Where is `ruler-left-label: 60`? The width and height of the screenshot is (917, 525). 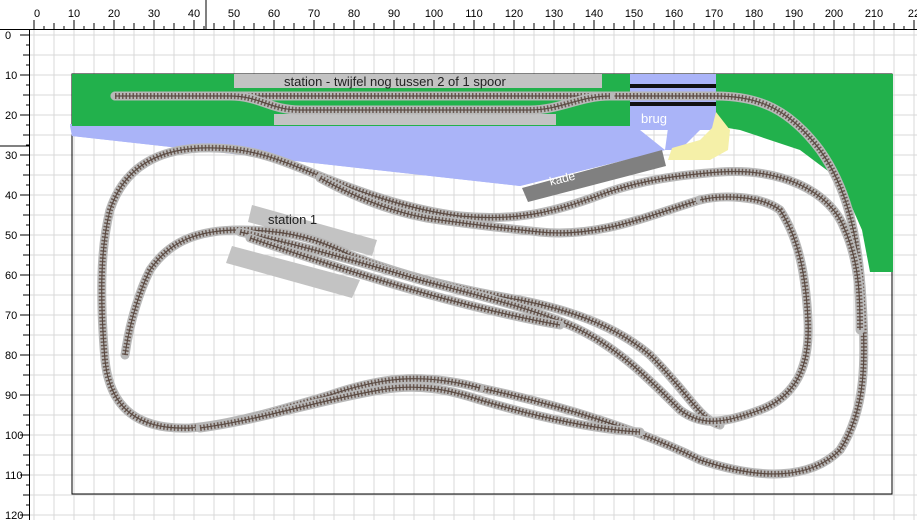 ruler-left-label: 60 is located at coordinates (11, 276).